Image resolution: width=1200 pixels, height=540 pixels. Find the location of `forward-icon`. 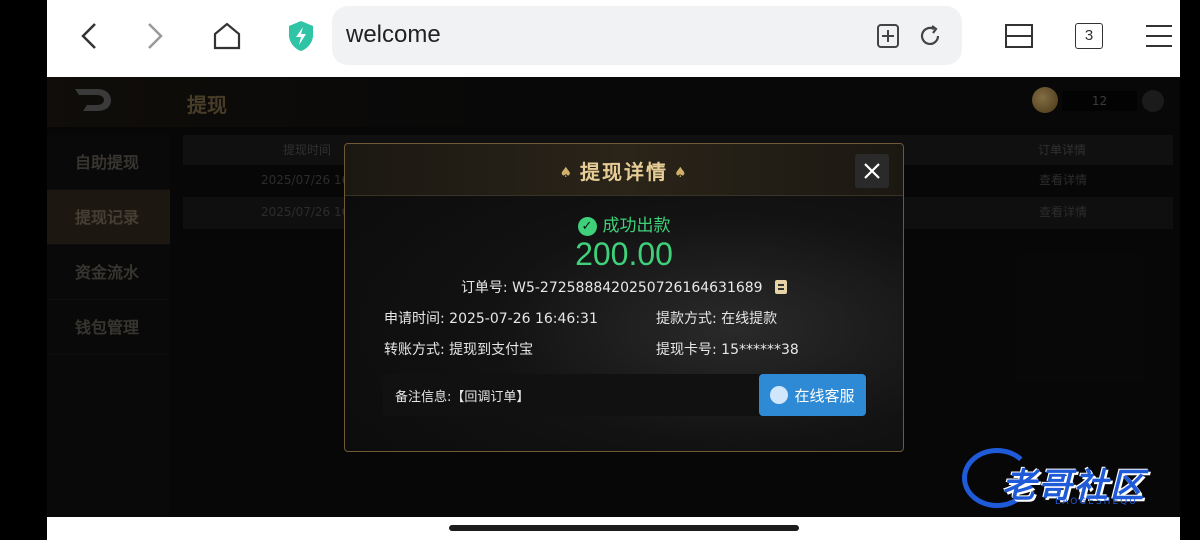

forward-icon is located at coordinates (155, 36).